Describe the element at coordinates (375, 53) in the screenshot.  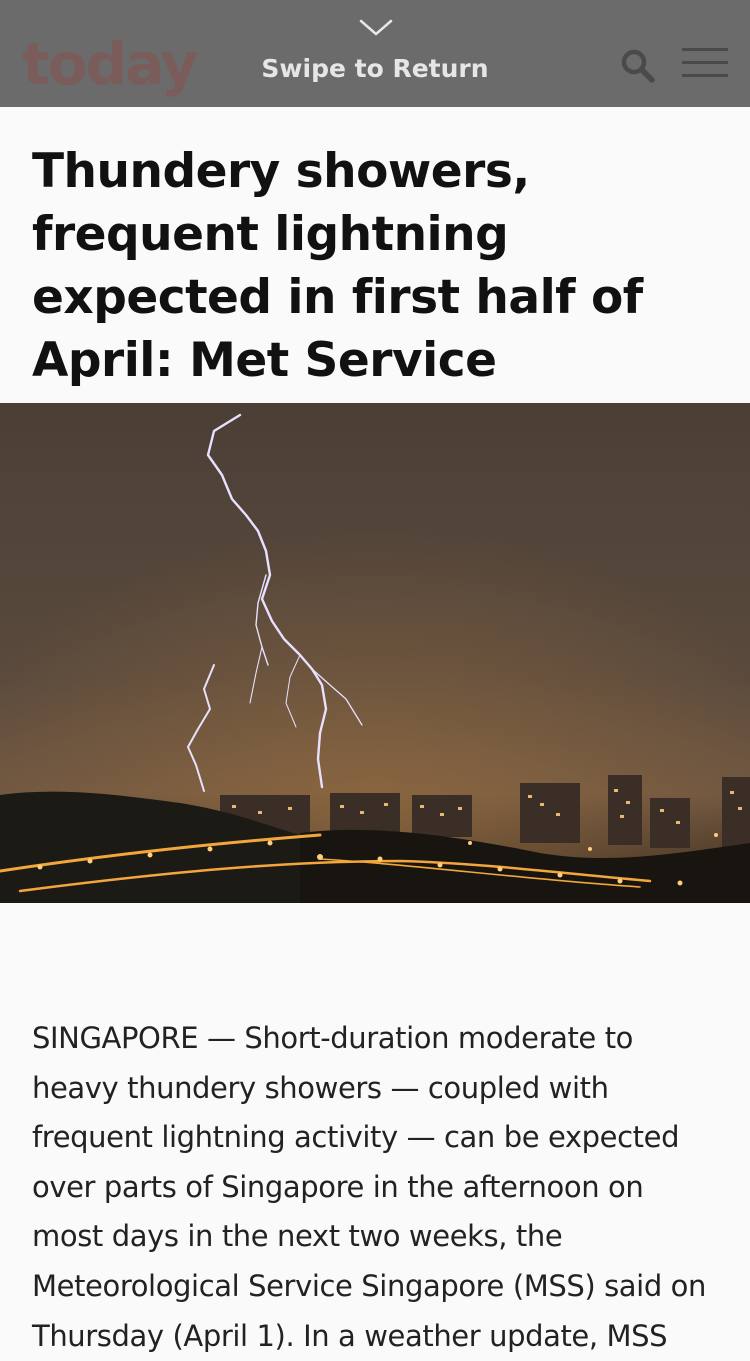
I see `top-bar: today Swipe to Return` at that location.